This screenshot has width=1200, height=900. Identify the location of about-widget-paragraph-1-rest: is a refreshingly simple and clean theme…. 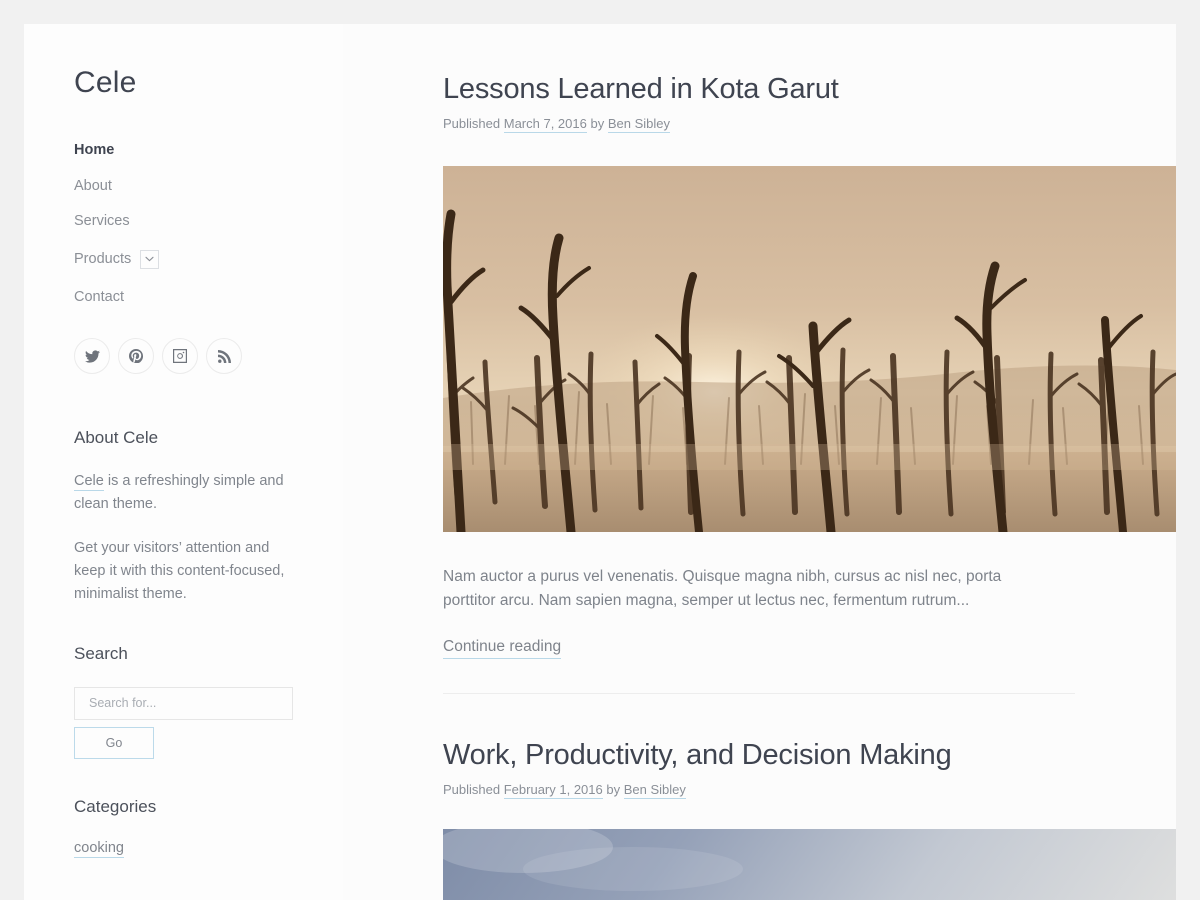
(179, 493).